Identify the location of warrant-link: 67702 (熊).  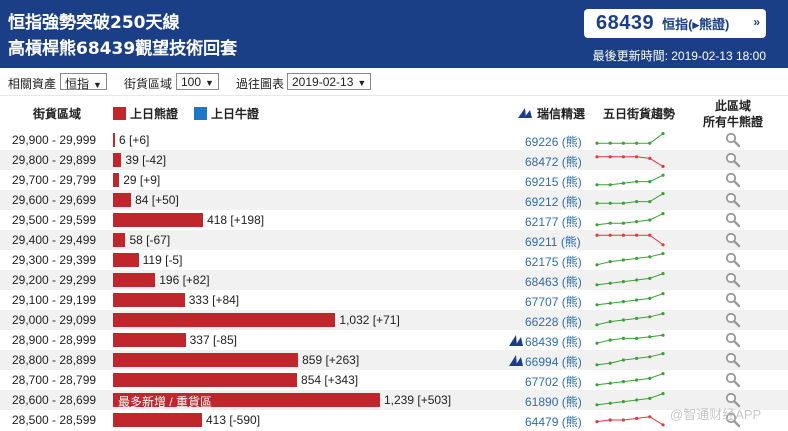
(553, 381).